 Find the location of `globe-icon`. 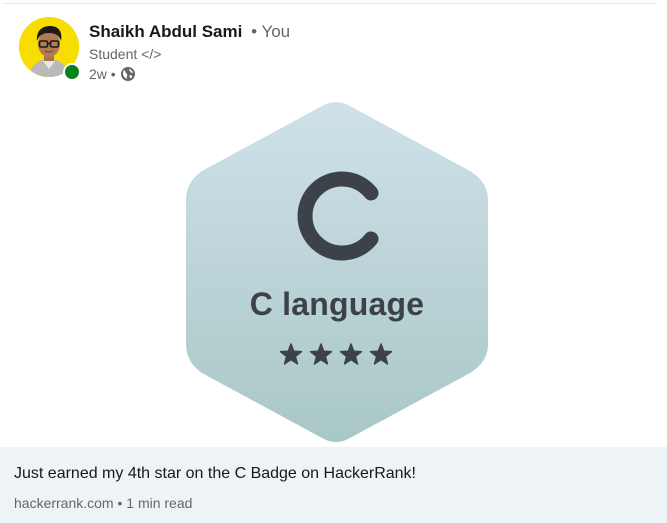

globe-icon is located at coordinates (128, 74).